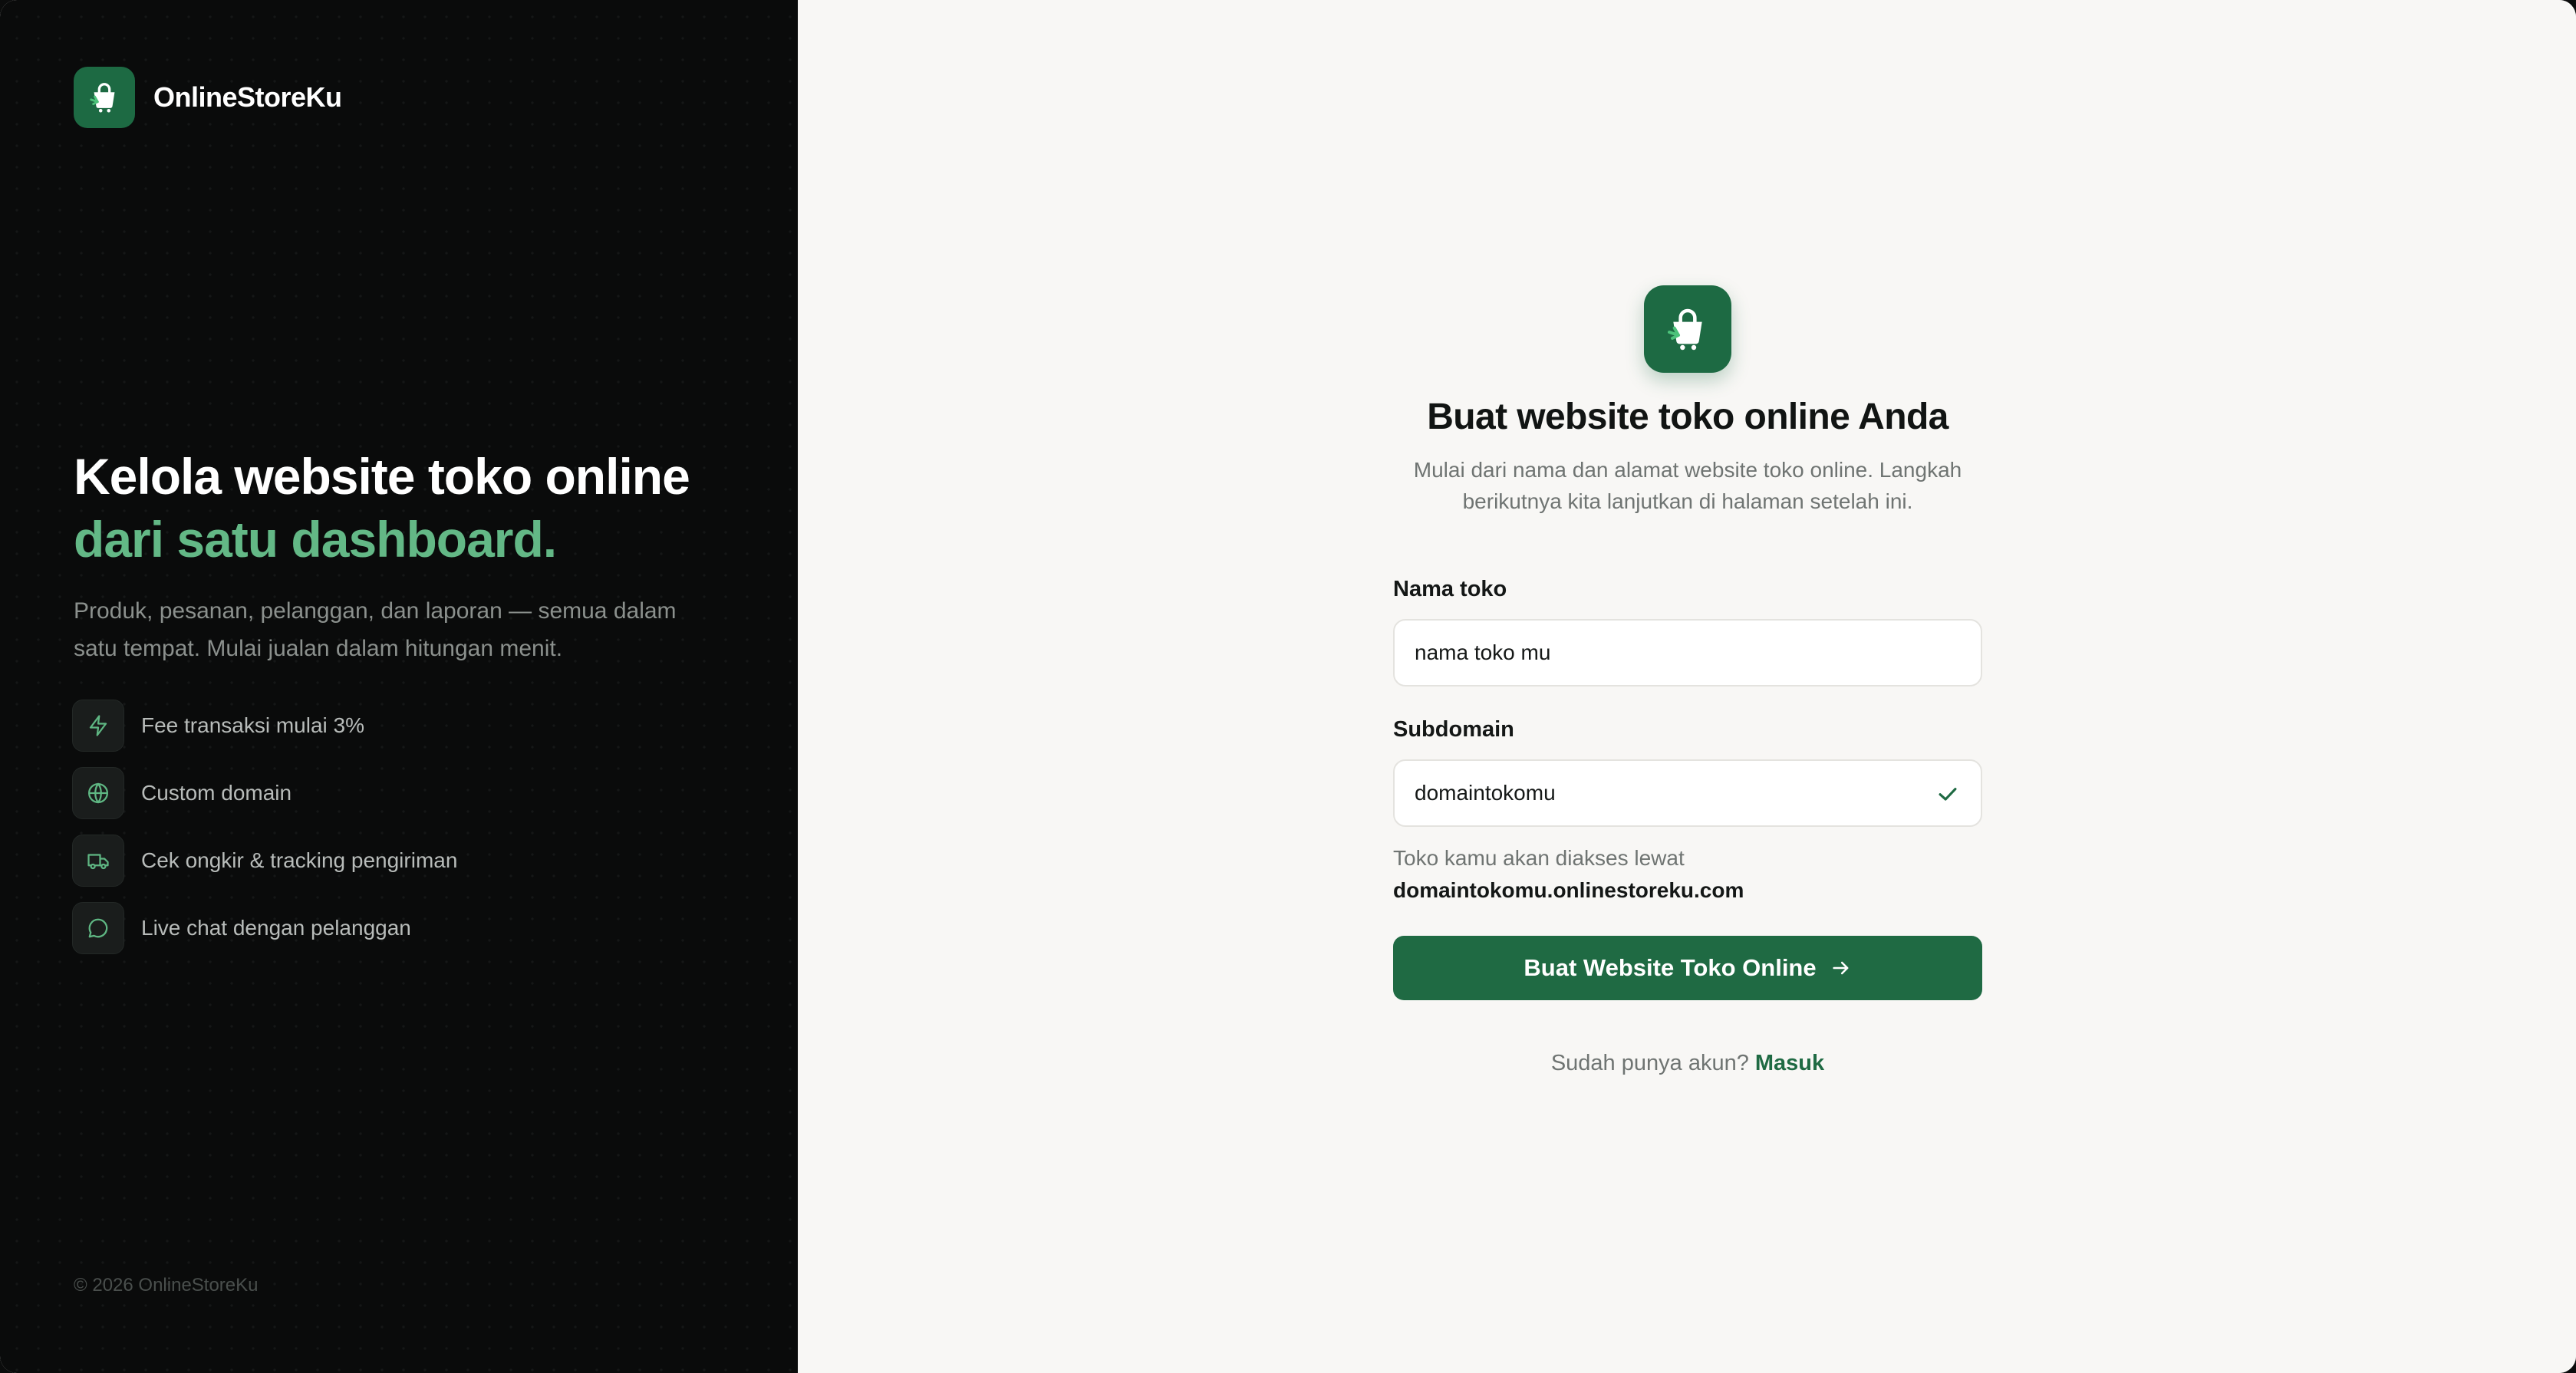 The image size is (2576, 1373). Describe the element at coordinates (1453, 729) in the screenshot. I see `subdomain-label: Subdomain` at that location.